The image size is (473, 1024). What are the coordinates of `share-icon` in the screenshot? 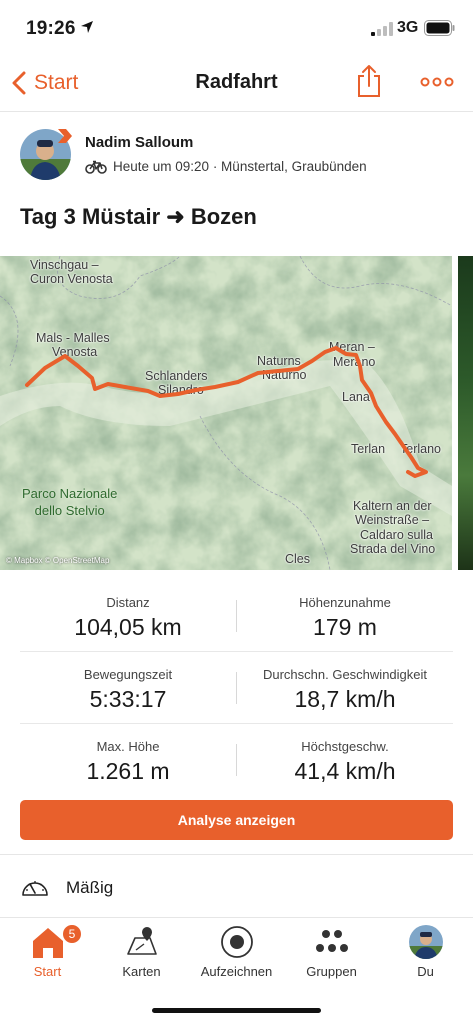 It's located at (369, 81).